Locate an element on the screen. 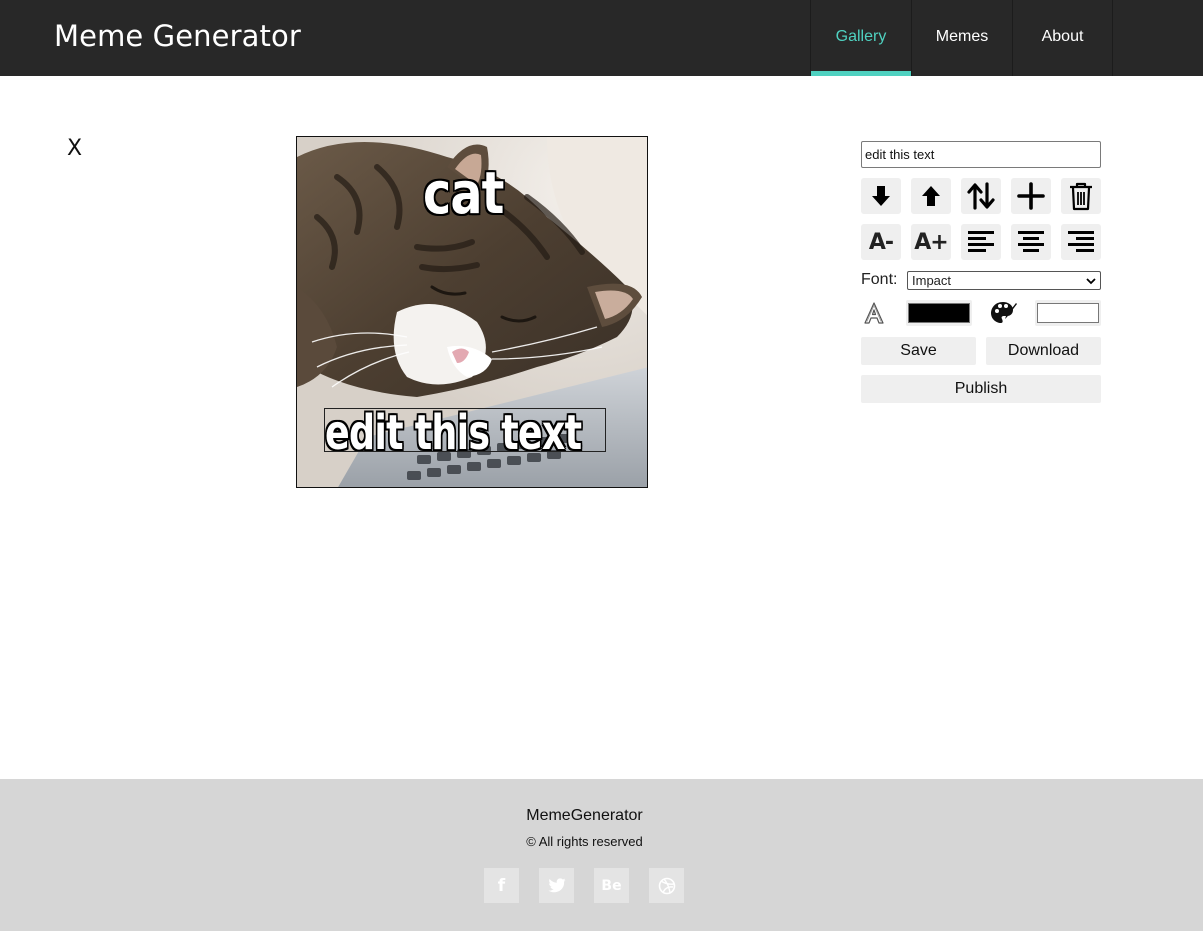 This screenshot has height=931, width=1203. fill-color-picker is located at coordinates (1068, 313).